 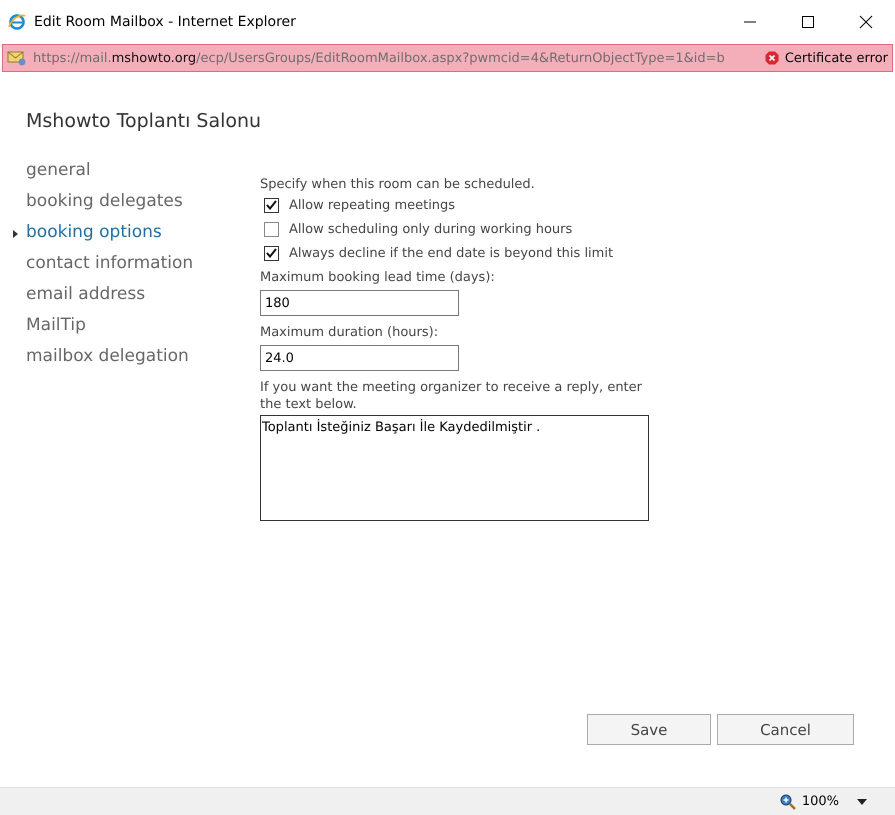 I want to click on error-icon, so click(x=771, y=58).